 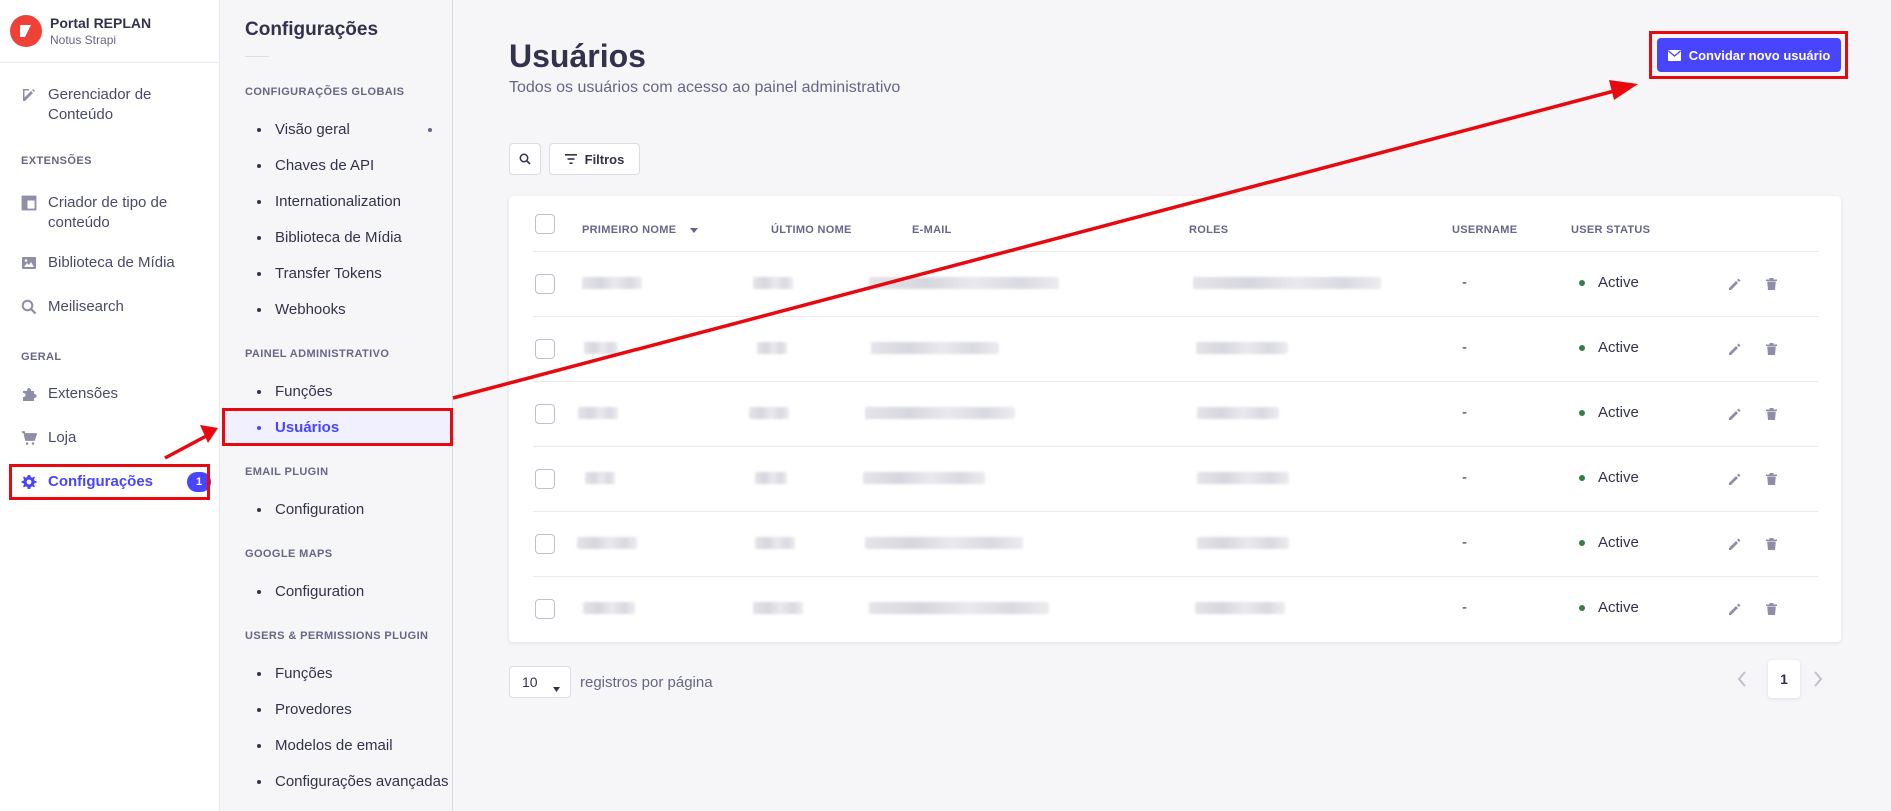 I want to click on subnav-item-email-config: Configuration, so click(x=310, y=509).